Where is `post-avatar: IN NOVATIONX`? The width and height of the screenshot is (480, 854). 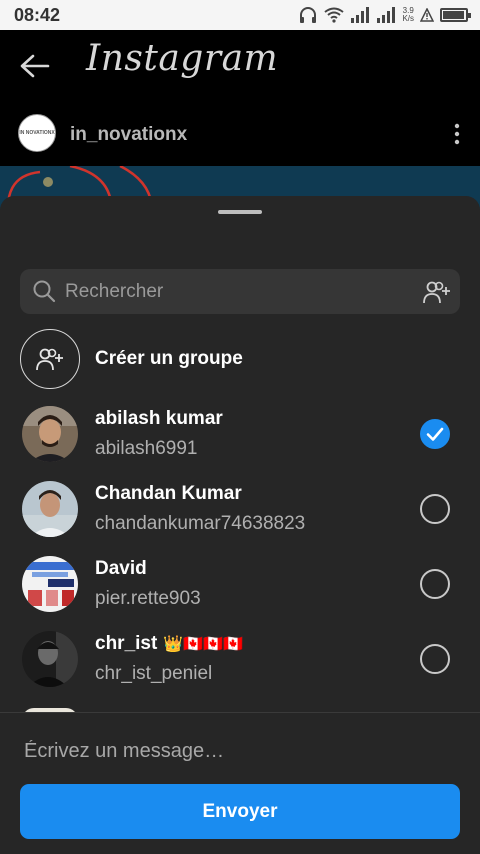 post-avatar: IN NOVATIONX is located at coordinates (37, 133).